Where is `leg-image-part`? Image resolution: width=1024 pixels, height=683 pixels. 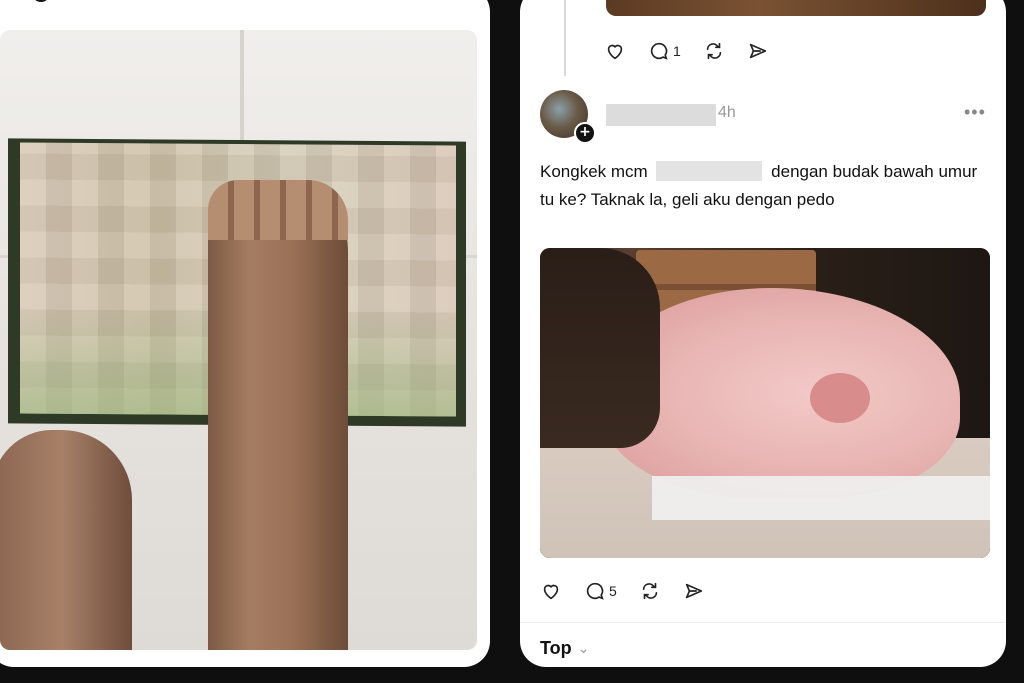
leg-image-part is located at coordinates (278, 415).